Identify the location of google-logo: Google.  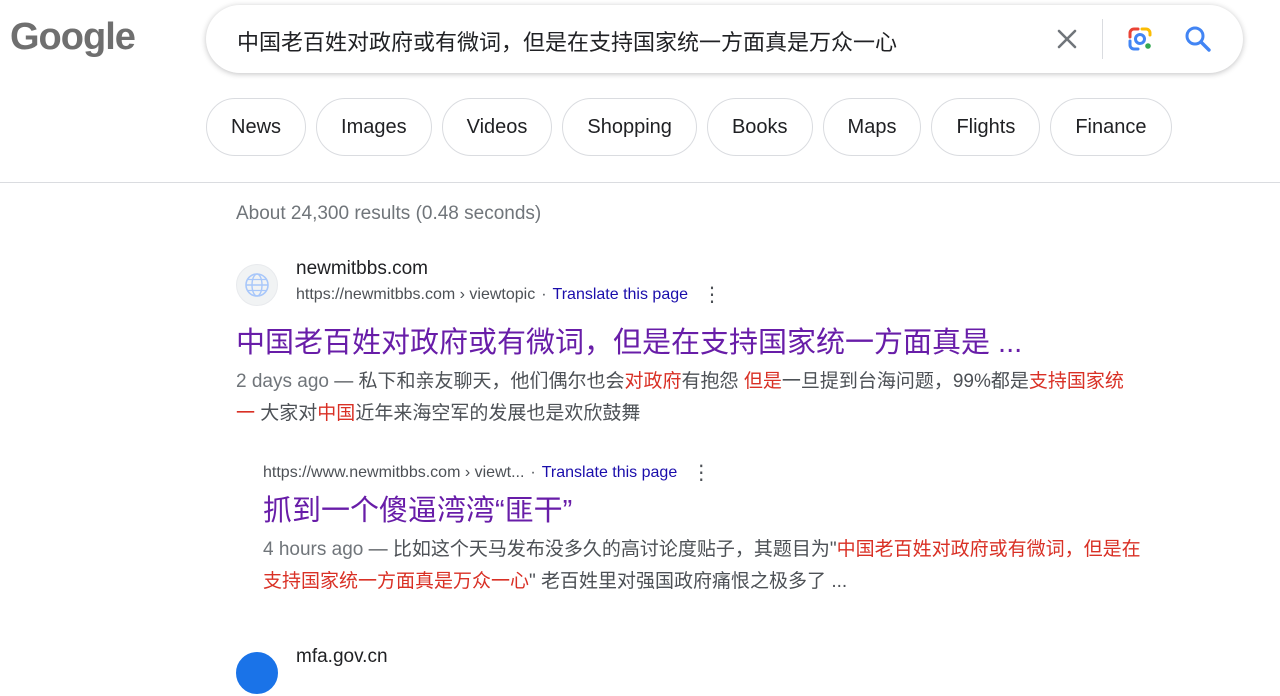
(73, 37).